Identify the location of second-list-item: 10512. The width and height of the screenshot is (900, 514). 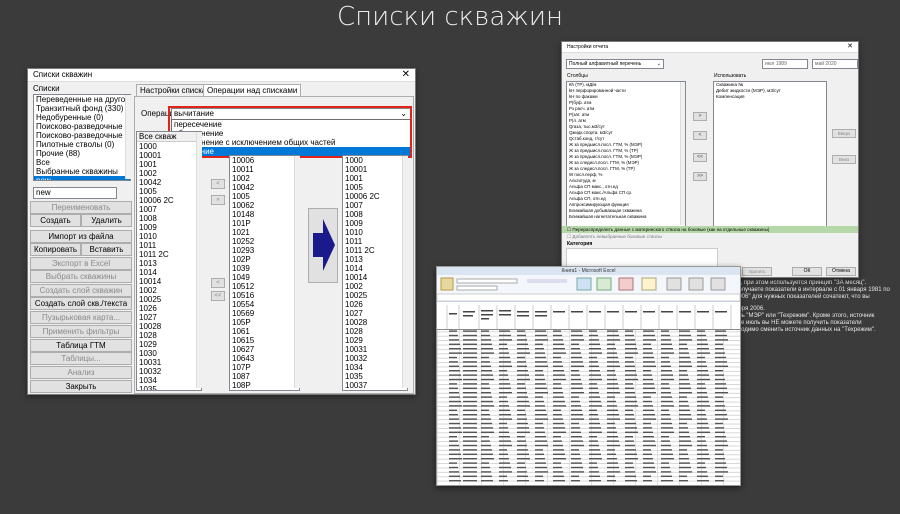
(264, 286).